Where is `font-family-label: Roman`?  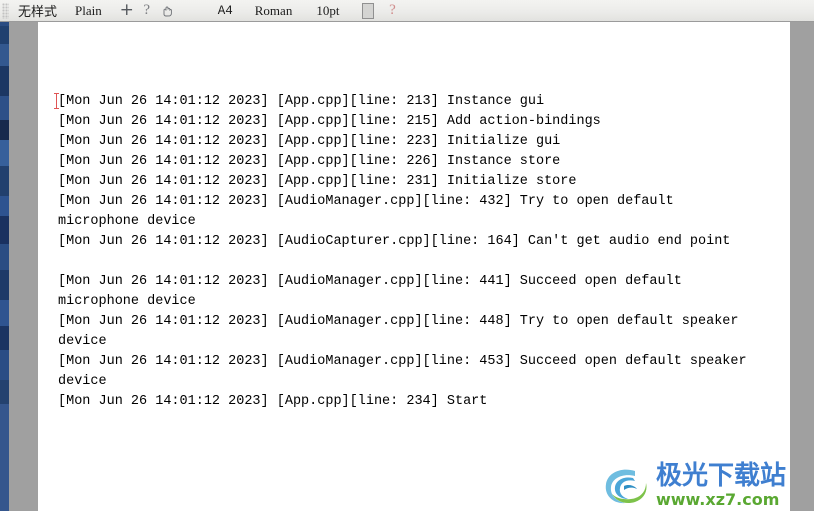
font-family-label: Roman is located at coordinates (274, 11).